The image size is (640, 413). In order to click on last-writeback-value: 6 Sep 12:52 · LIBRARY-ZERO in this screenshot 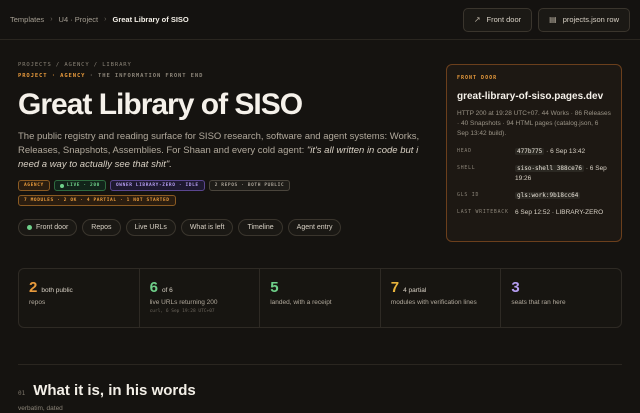, I will do `click(559, 212)`.